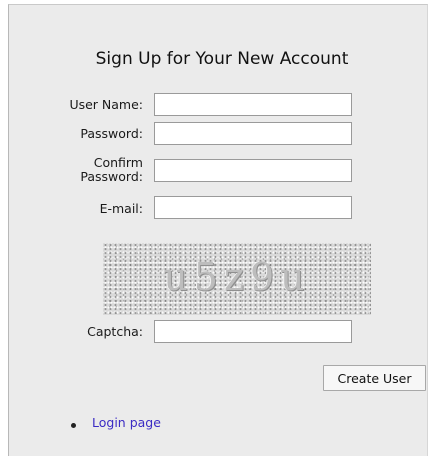 The image size is (431, 459). I want to click on confirm-password-input, so click(253, 170).